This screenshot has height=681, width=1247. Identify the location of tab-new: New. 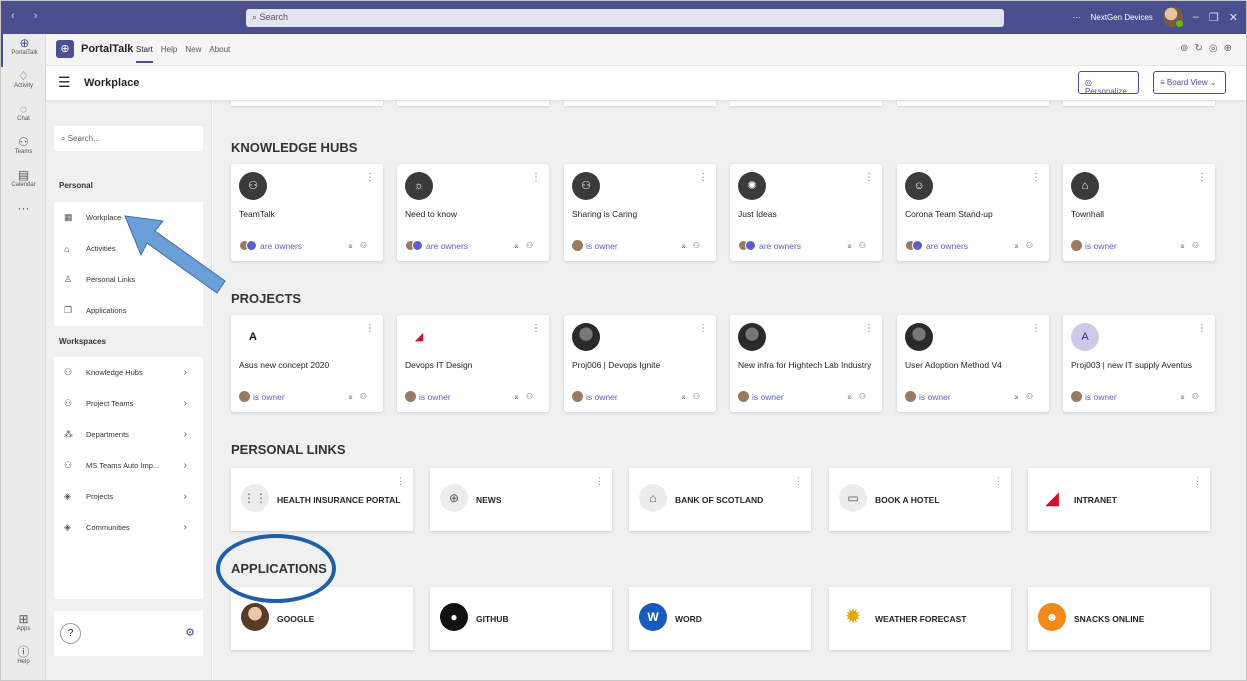
(193, 54).